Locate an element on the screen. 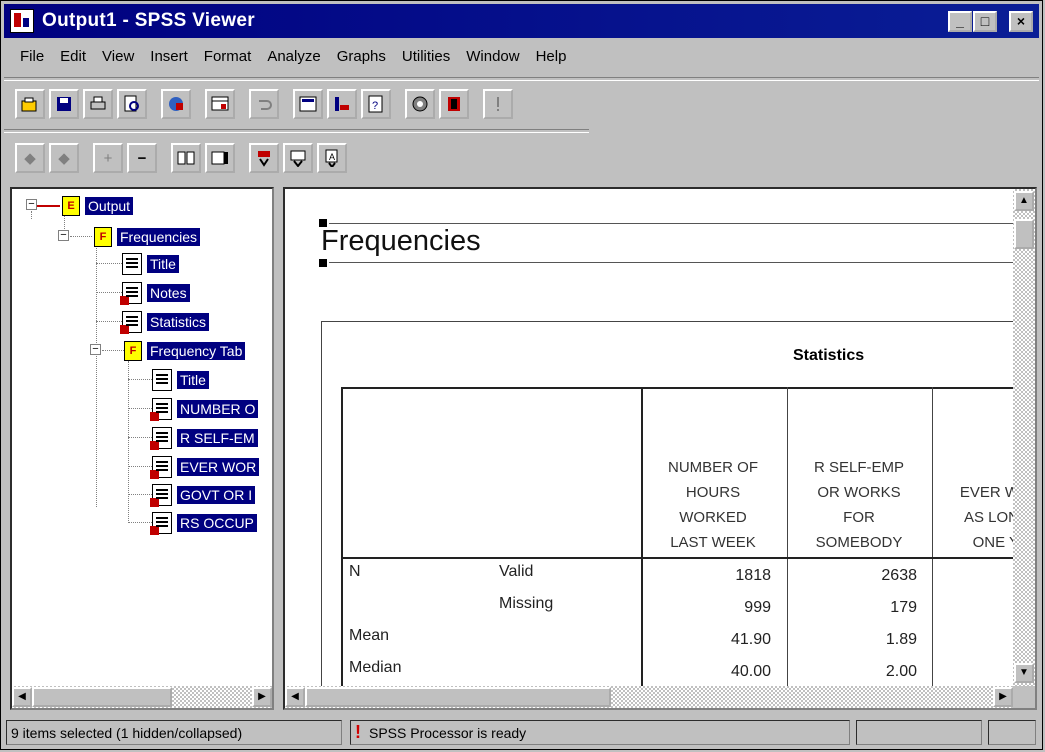 Image resolution: width=1045 pixels, height=752 pixels. cell-value: 41.90 is located at coordinates (738, 640).